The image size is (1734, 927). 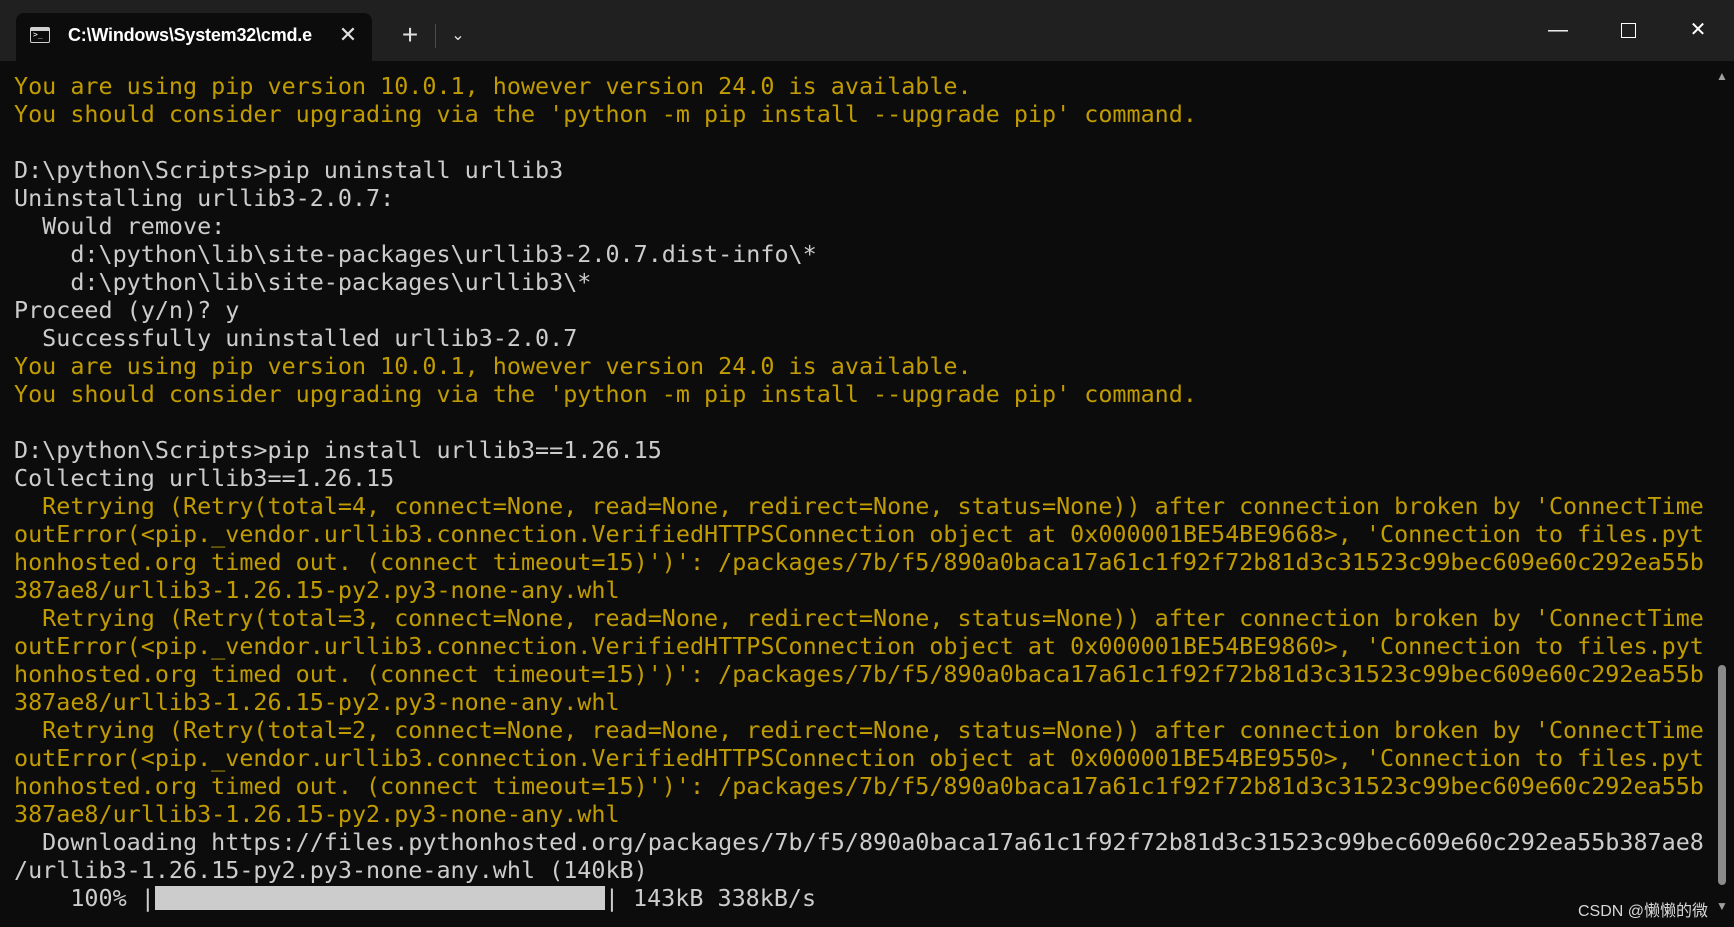 I want to click on chevron-down-icon: ⌄, so click(x=458, y=36).